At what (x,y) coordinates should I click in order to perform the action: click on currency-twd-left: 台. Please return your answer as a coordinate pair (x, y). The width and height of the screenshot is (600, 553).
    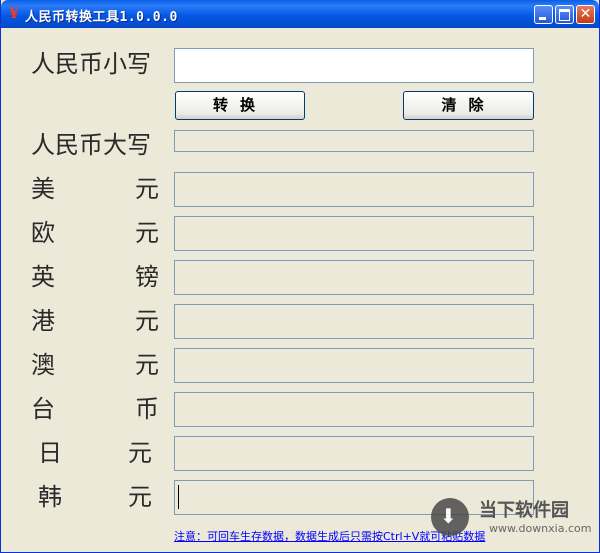
    Looking at the image, I should click on (43, 409).